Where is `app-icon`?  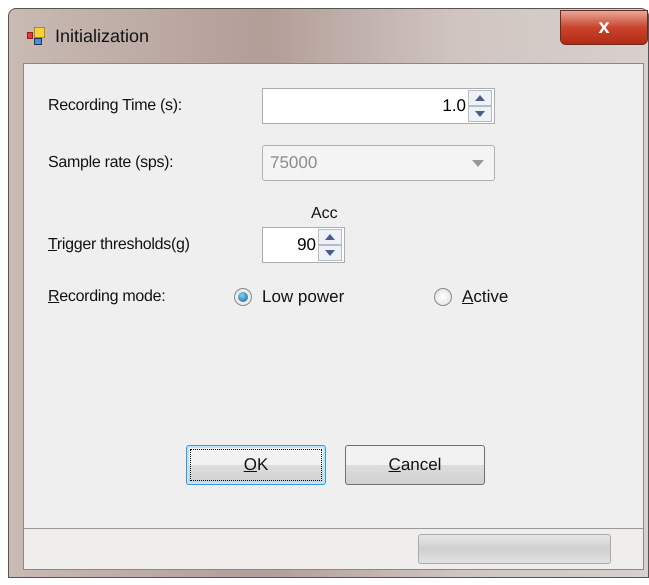 app-icon is located at coordinates (37, 36).